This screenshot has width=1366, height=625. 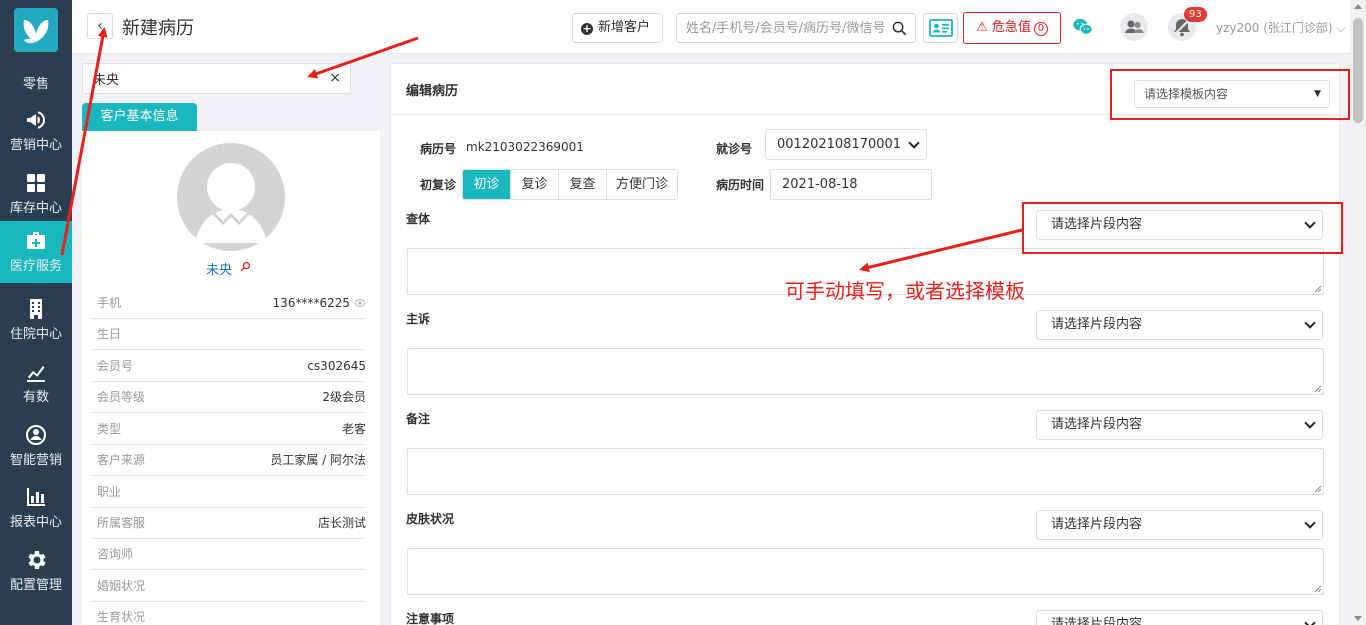 I want to click on eye-icon, so click(x=360, y=303).